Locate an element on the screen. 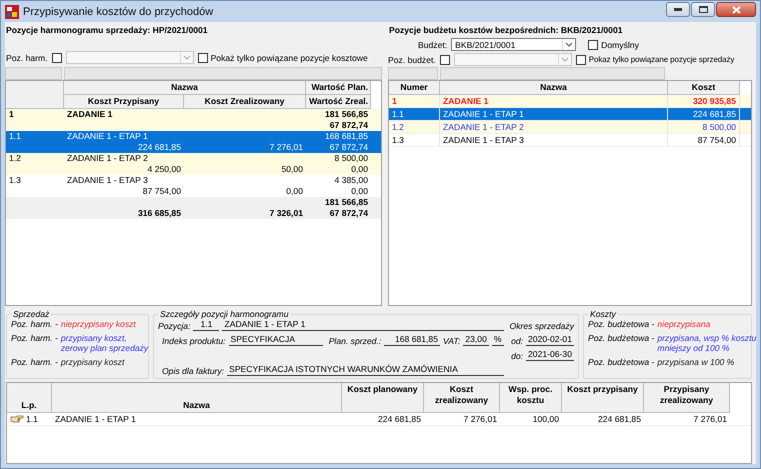  table-row: 1.1 ZADANIE 1 - ETAP 1 168 681,85 224 681,85 7 276,01 67 872,74 is located at coordinates (193, 142).